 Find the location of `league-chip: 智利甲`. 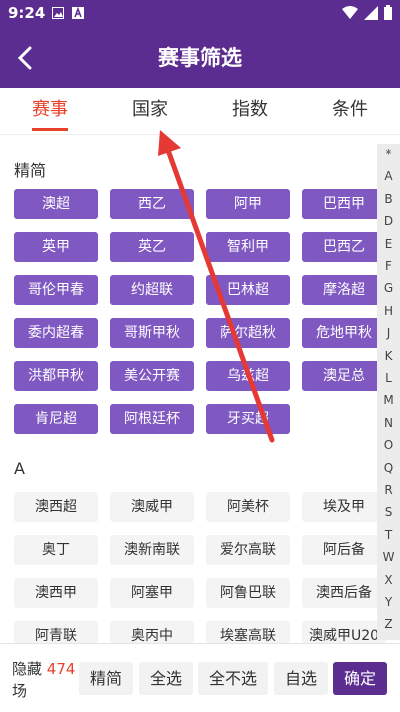

league-chip: 智利甲 is located at coordinates (248, 247).